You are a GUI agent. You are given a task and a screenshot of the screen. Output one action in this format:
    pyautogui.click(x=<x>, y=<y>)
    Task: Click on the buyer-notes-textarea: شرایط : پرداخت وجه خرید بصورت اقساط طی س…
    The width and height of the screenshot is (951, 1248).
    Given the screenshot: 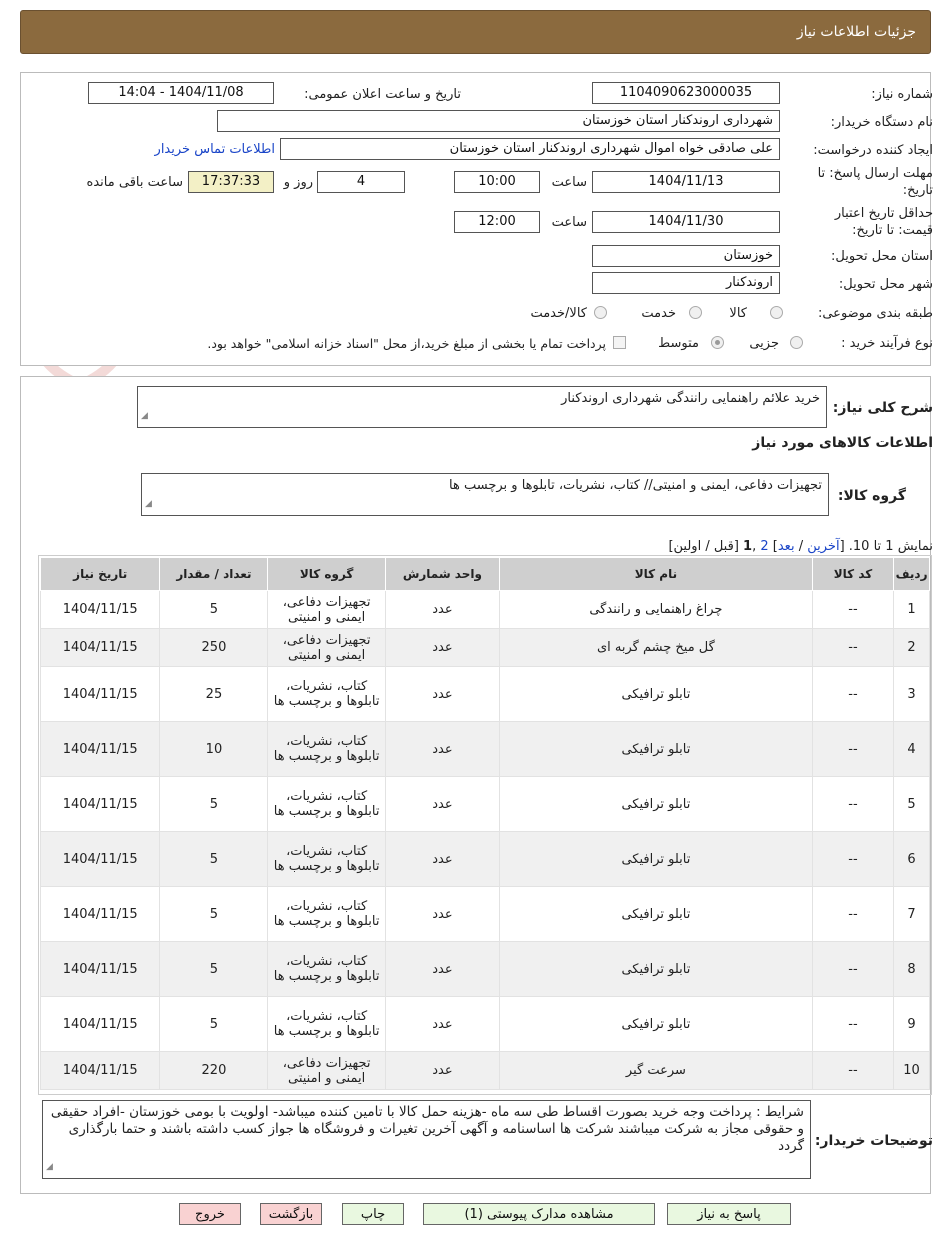 What is the action you would take?
    pyautogui.click(x=426, y=1139)
    